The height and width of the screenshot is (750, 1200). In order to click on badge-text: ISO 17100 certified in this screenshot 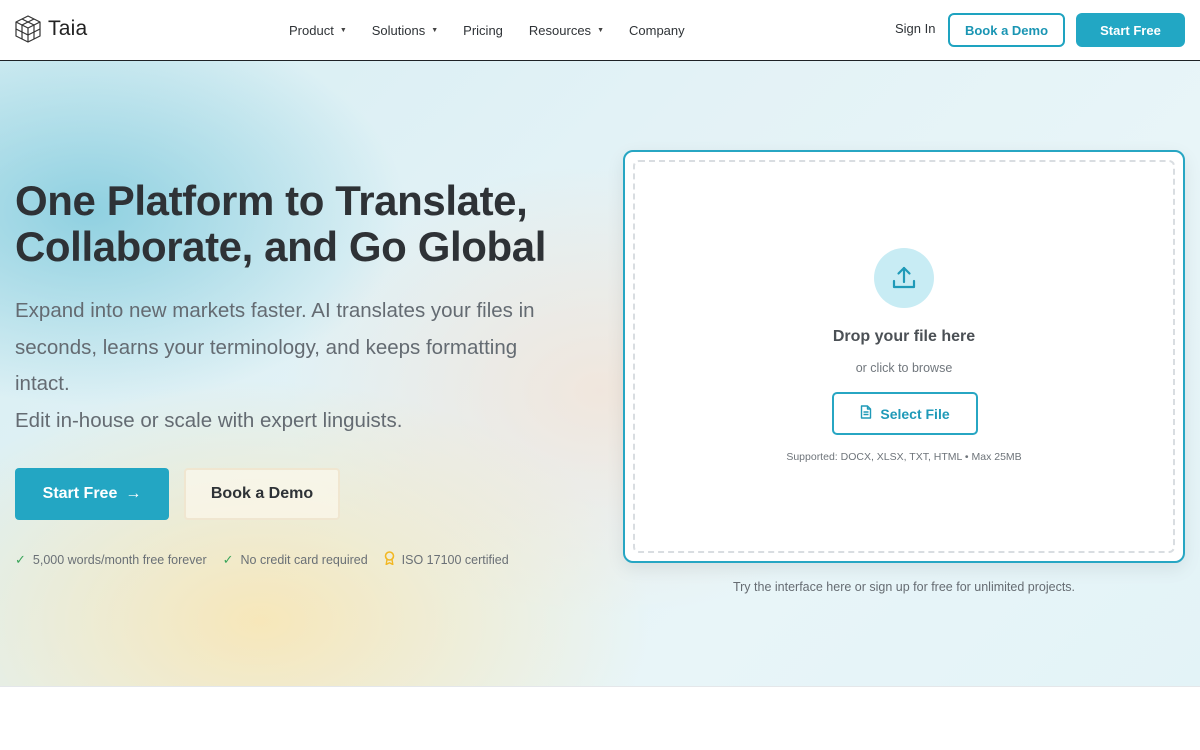, I will do `click(455, 559)`.